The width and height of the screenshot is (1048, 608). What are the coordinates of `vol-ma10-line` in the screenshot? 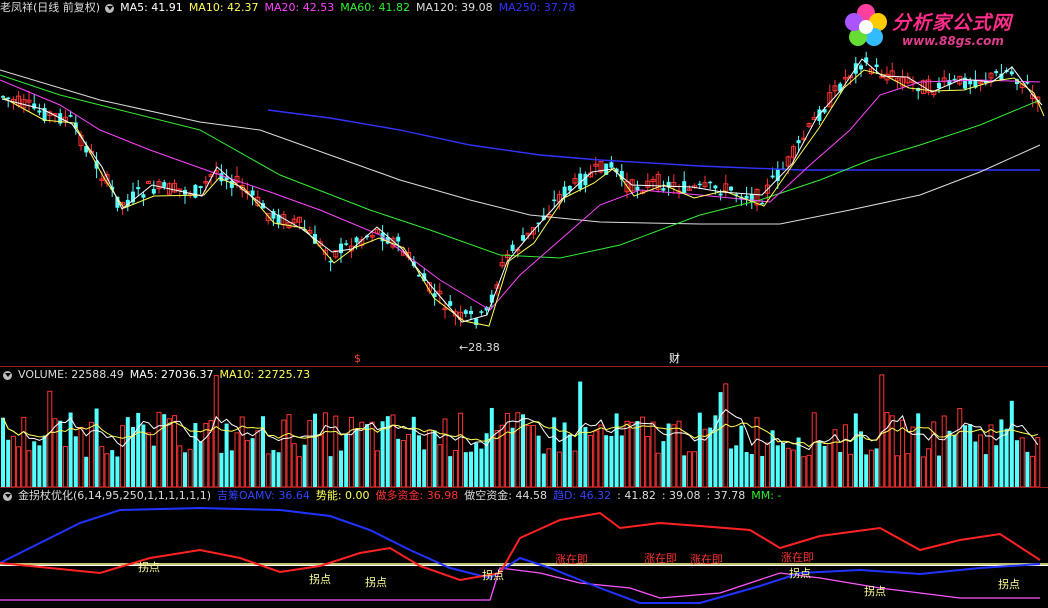 It's located at (520, 432).